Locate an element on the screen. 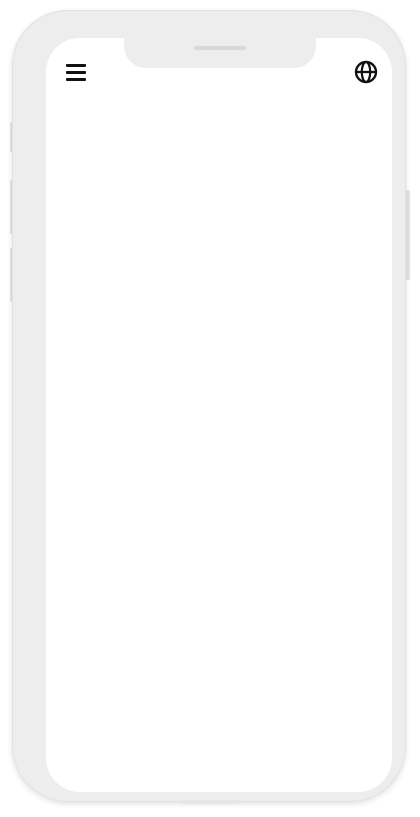  globe-icon is located at coordinates (366, 72).